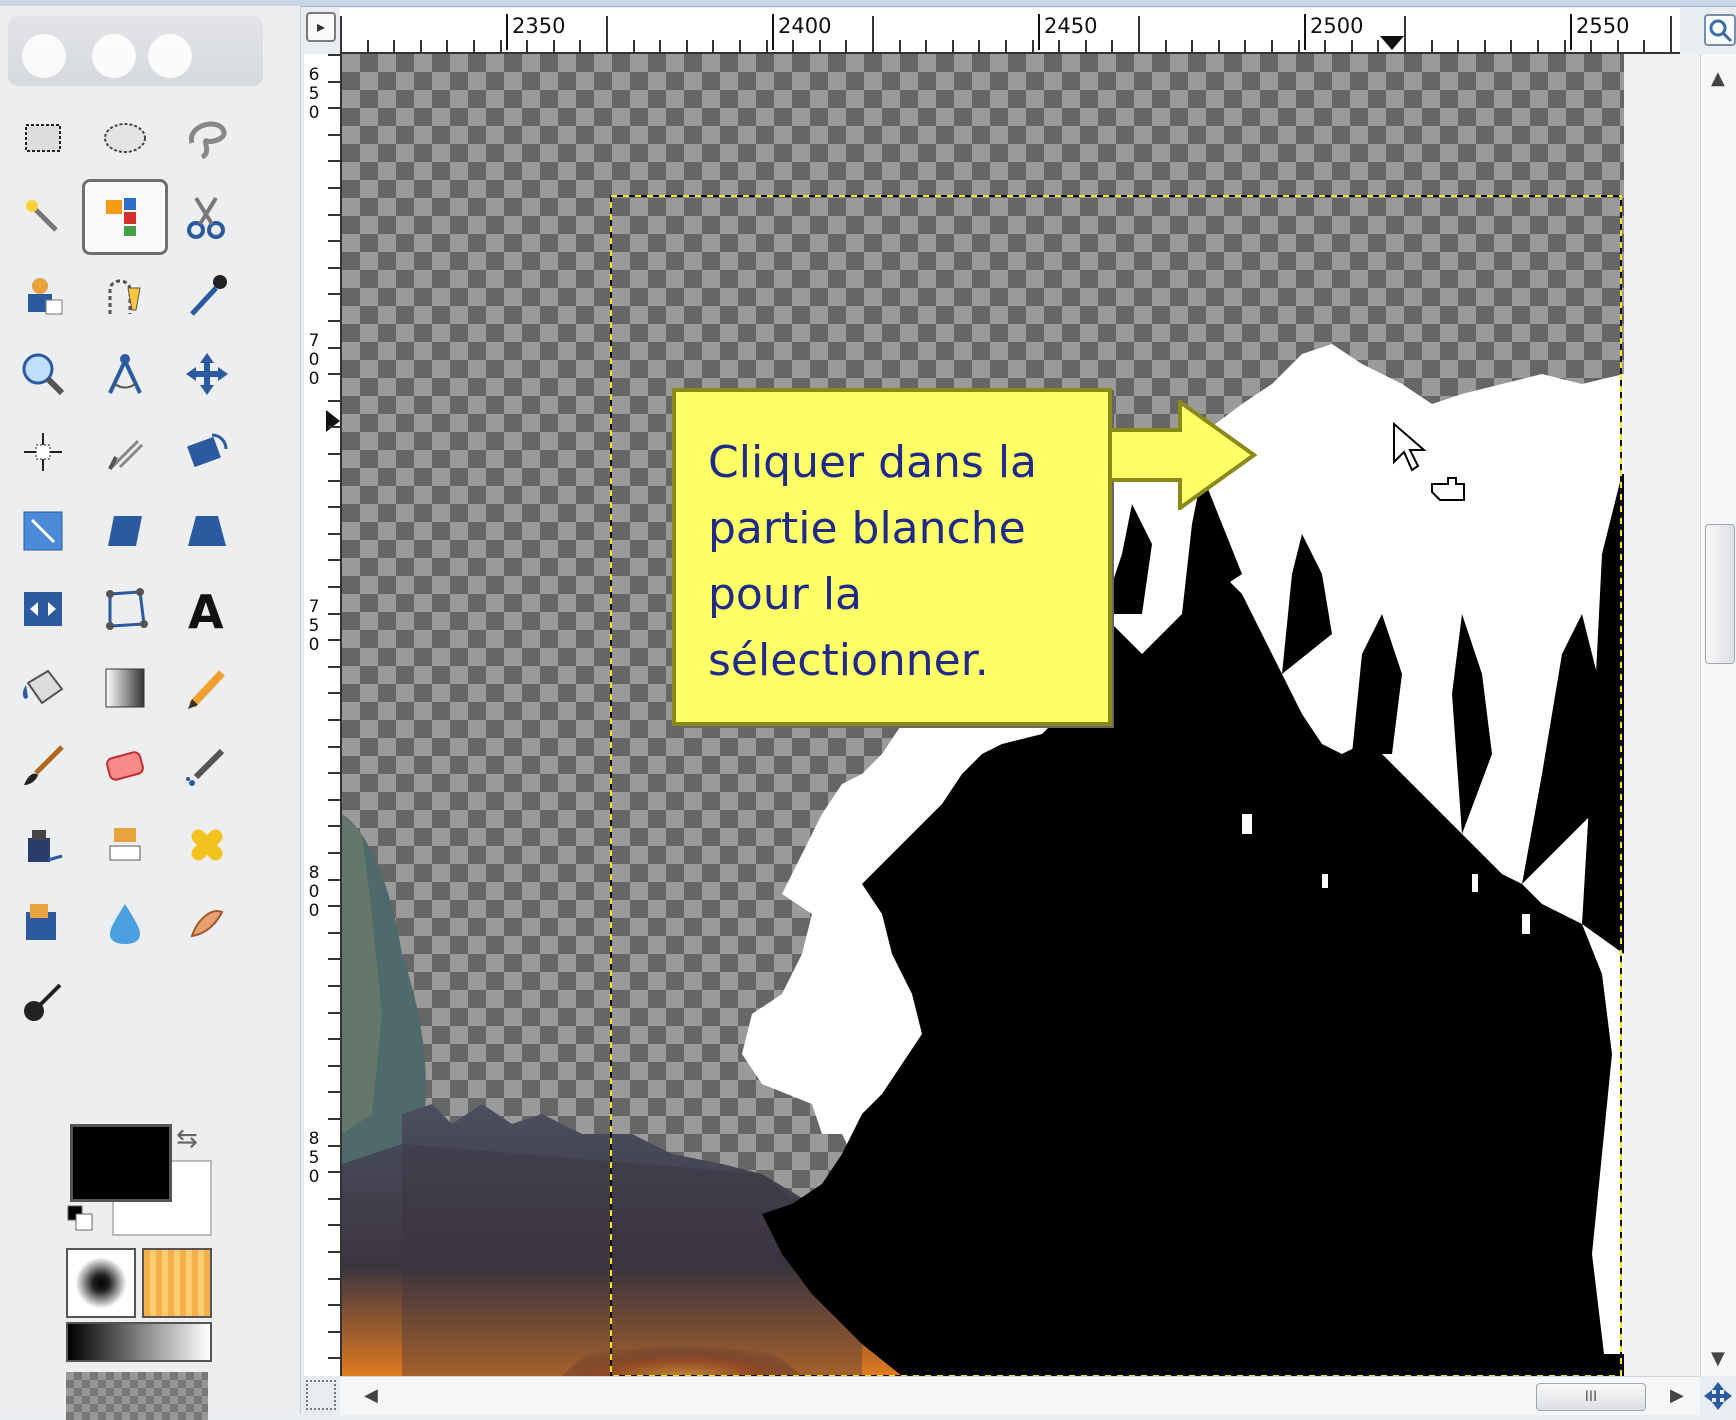 The width and height of the screenshot is (1736, 1420). I want to click on horizontal-ruler: 2350 2400 2450 2500 2550, so click(1010, 31).